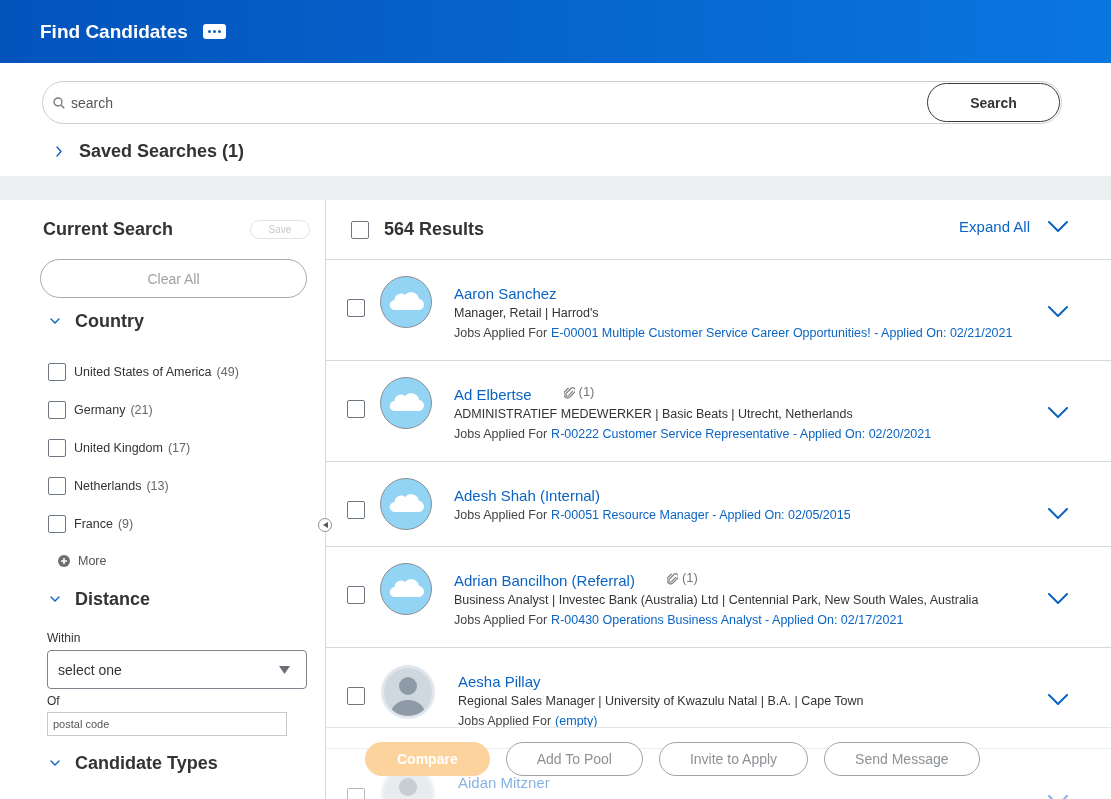 This screenshot has width=1111, height=799. Describe the element at coordinates (97, 321) in the screenshot. I see `filter-section-toggle: Country` at that location.